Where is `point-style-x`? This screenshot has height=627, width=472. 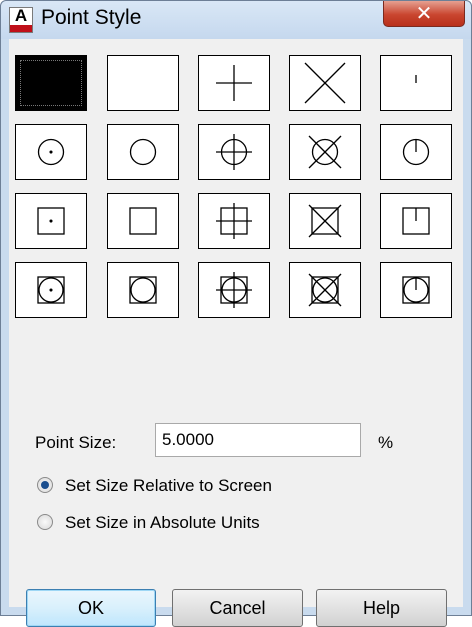 point-style-x is located at coordinates (325, 83).